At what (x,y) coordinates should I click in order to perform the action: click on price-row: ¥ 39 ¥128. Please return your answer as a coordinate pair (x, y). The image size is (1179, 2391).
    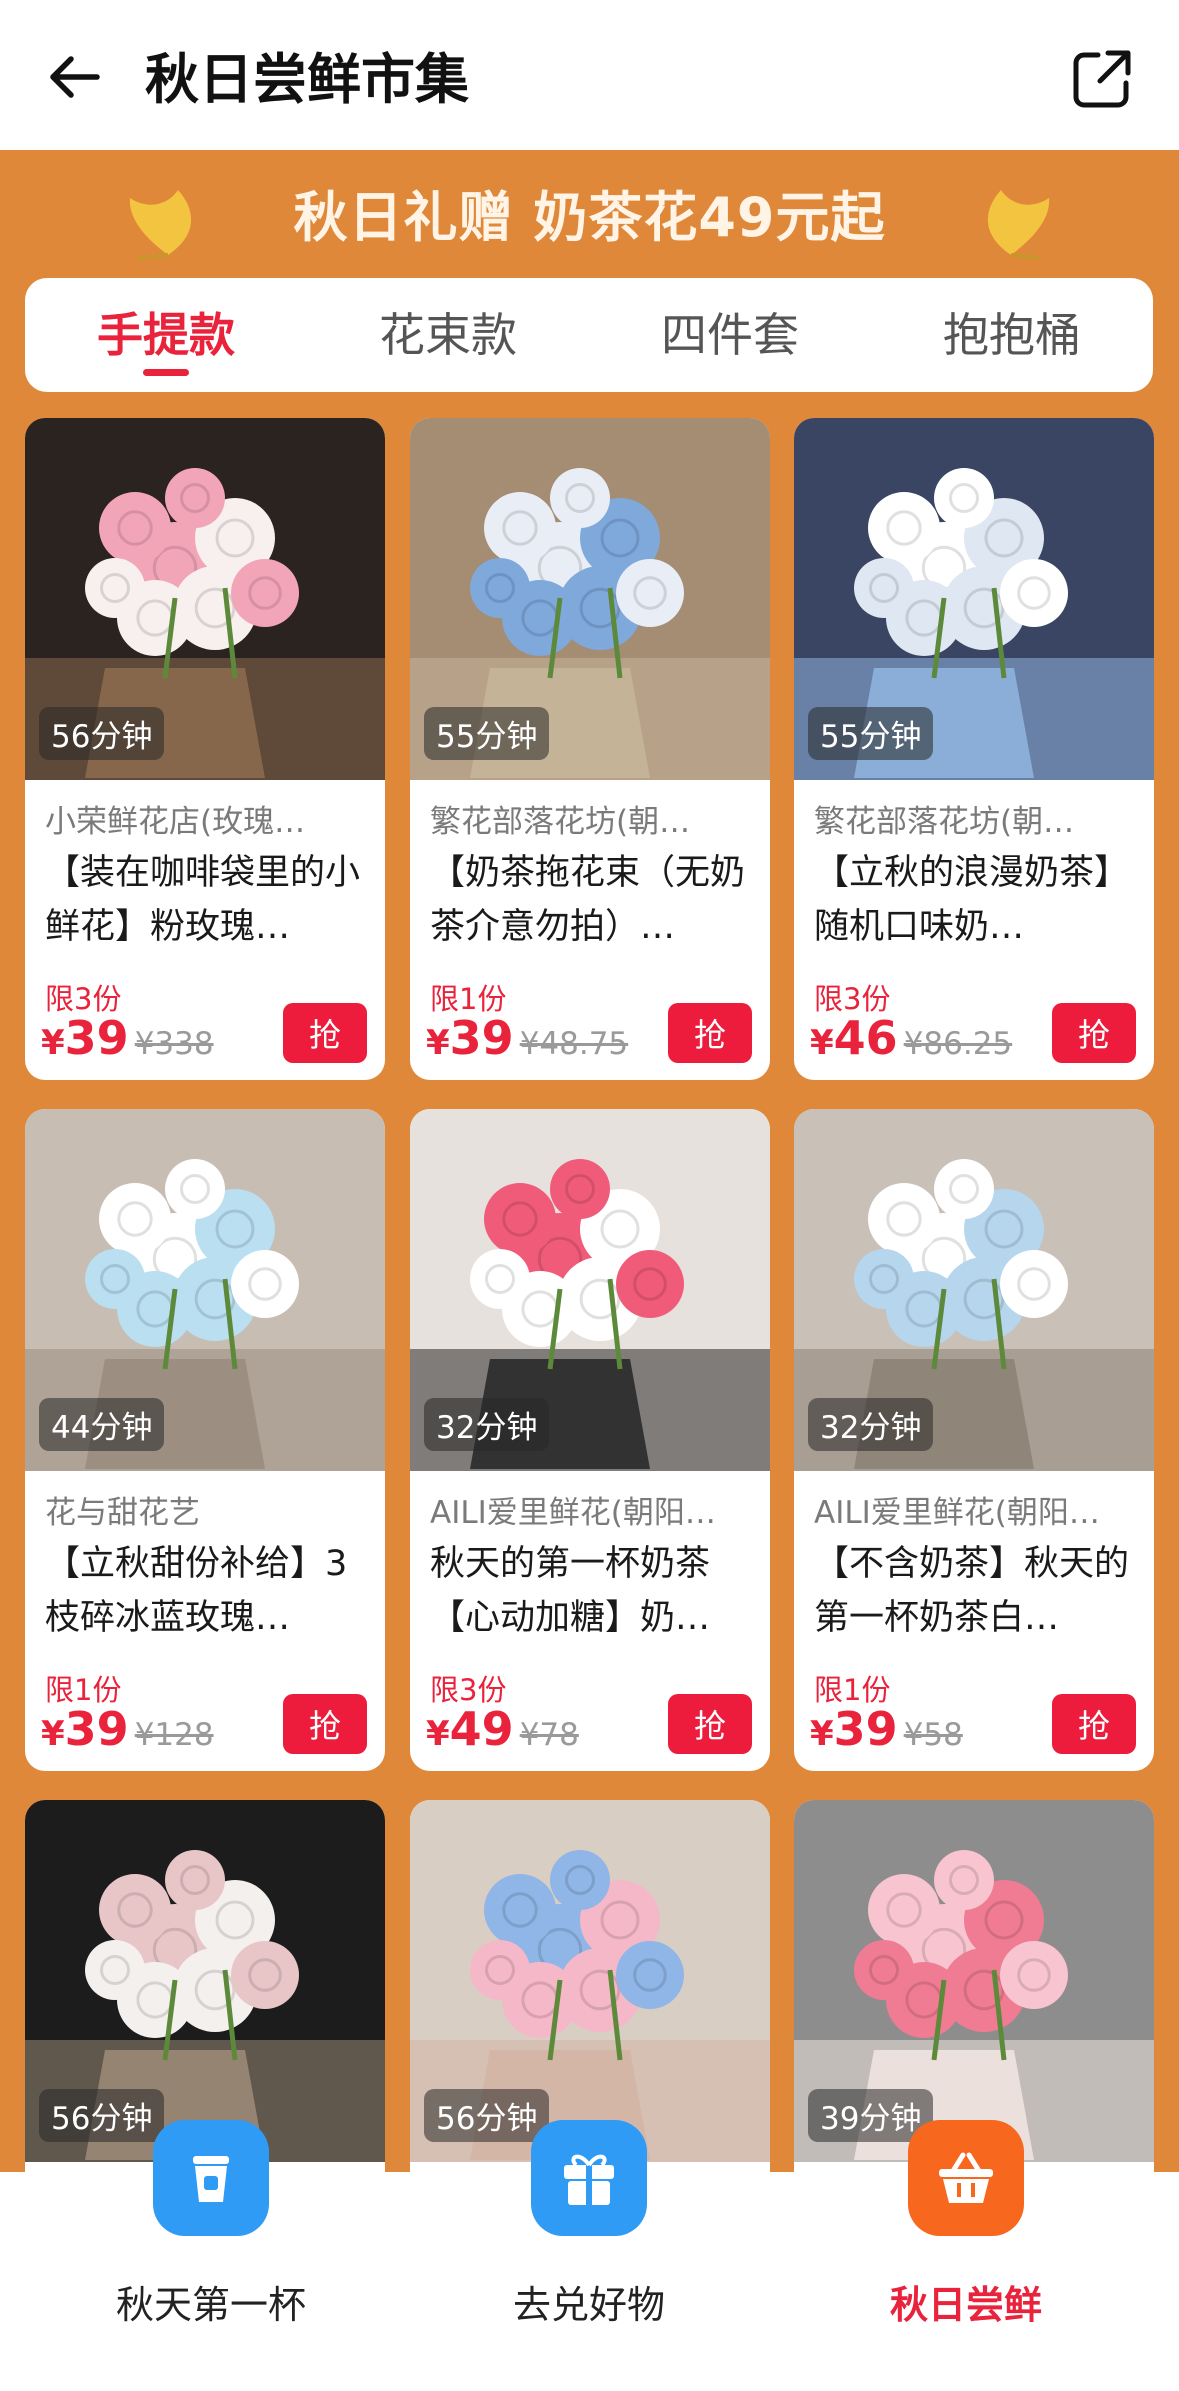
    Looking at the image, I should click on (127, 1729).